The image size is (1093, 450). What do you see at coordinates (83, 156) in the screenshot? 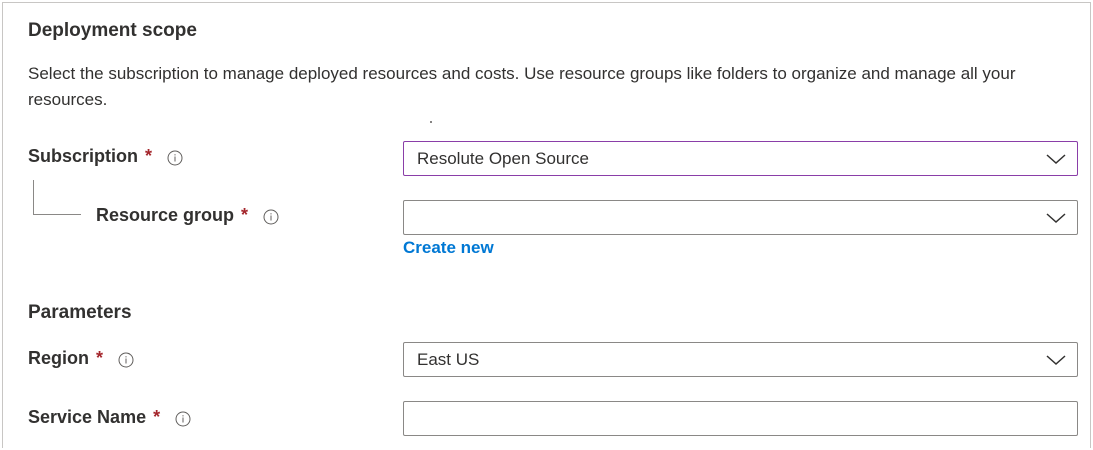
I see `subscription-label-text: Subscription` at bounding box center [83, 156].